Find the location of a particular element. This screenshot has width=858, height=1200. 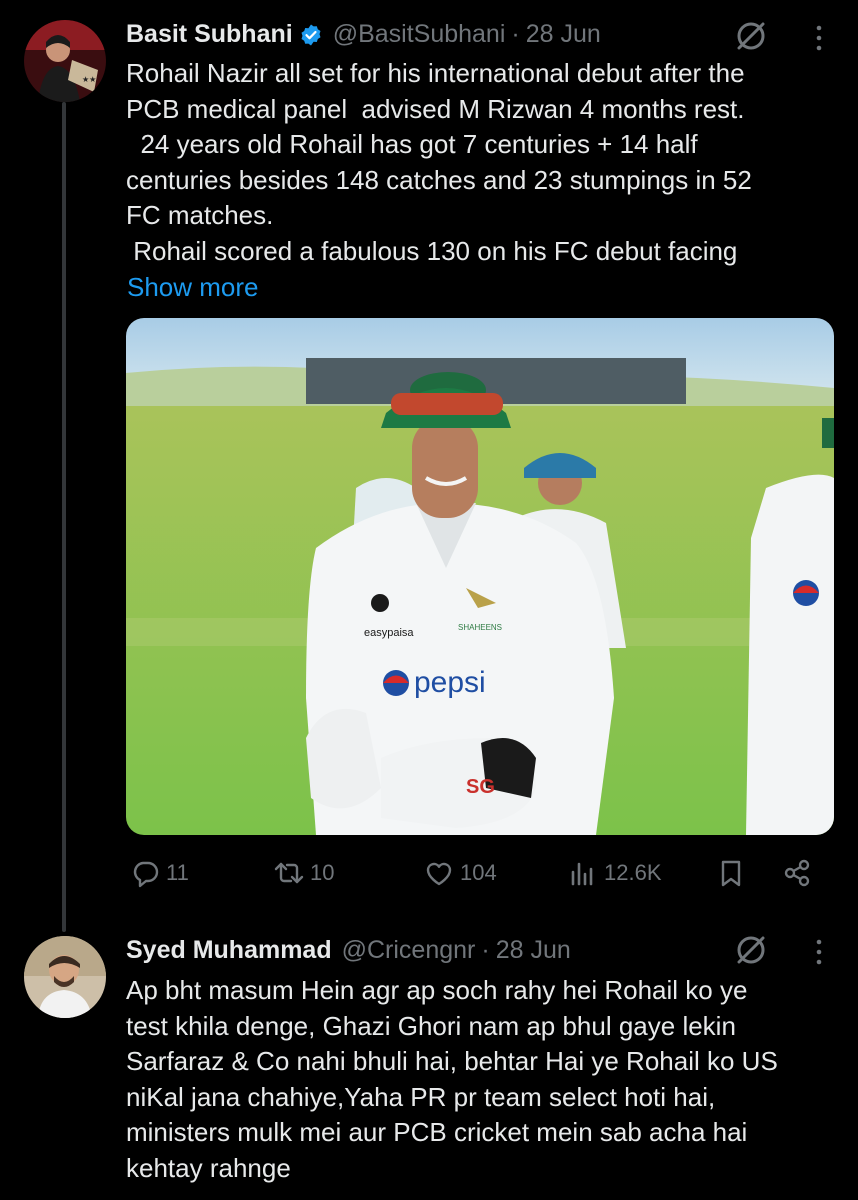

verified-badge-icon is located at coordinates (311, 35).